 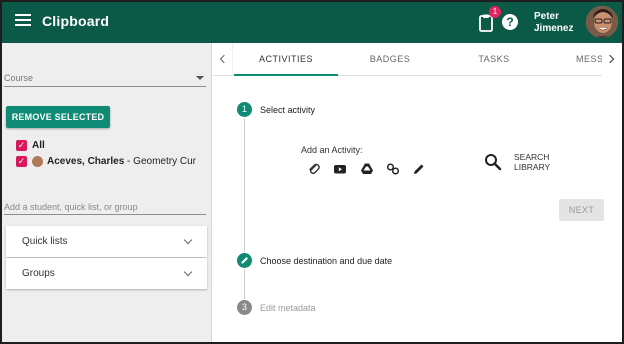 I want to click on student-avatar, so click(x=37, y=161).